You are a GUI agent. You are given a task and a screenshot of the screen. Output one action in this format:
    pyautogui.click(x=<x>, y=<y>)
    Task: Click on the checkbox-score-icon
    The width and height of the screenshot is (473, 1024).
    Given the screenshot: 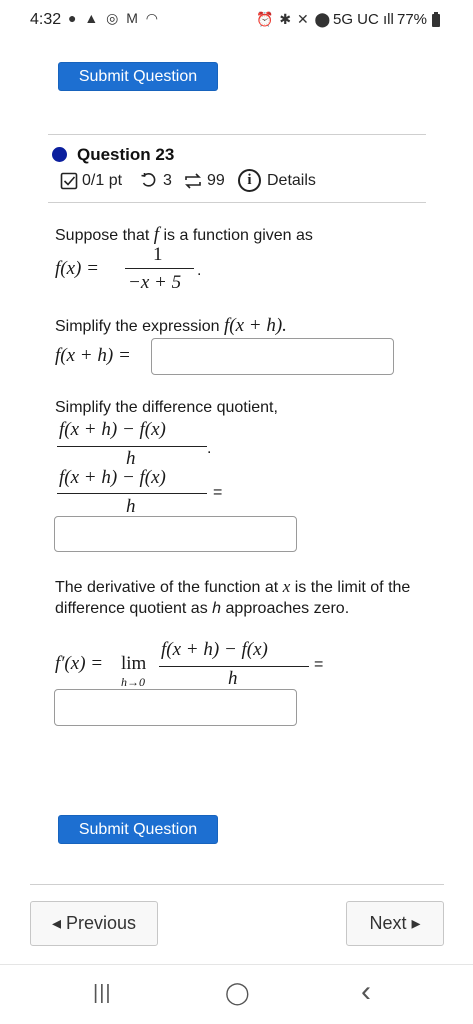 What is the action you would take?
    pyautogui.click(x=69, y=181)
    